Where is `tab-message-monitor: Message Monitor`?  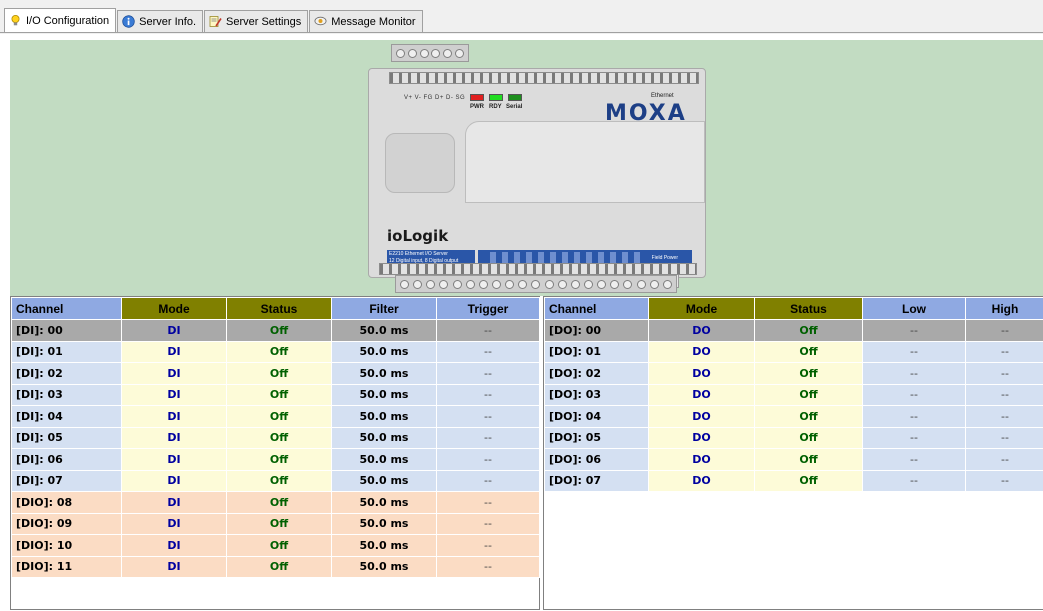
tab-message-monitor: Message Monitor is located at coordinates (366, 21).